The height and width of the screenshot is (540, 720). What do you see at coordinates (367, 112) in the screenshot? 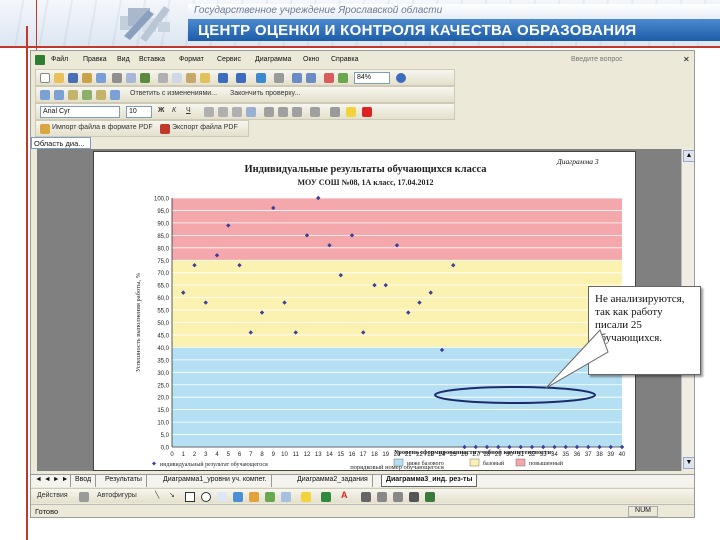
I see `font-color-icon` at bounding box center [367, 112].